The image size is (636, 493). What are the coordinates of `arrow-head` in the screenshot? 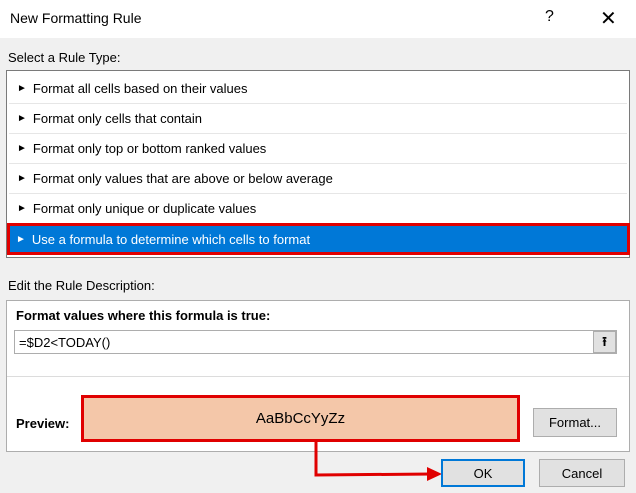 It's located at (434, 474).